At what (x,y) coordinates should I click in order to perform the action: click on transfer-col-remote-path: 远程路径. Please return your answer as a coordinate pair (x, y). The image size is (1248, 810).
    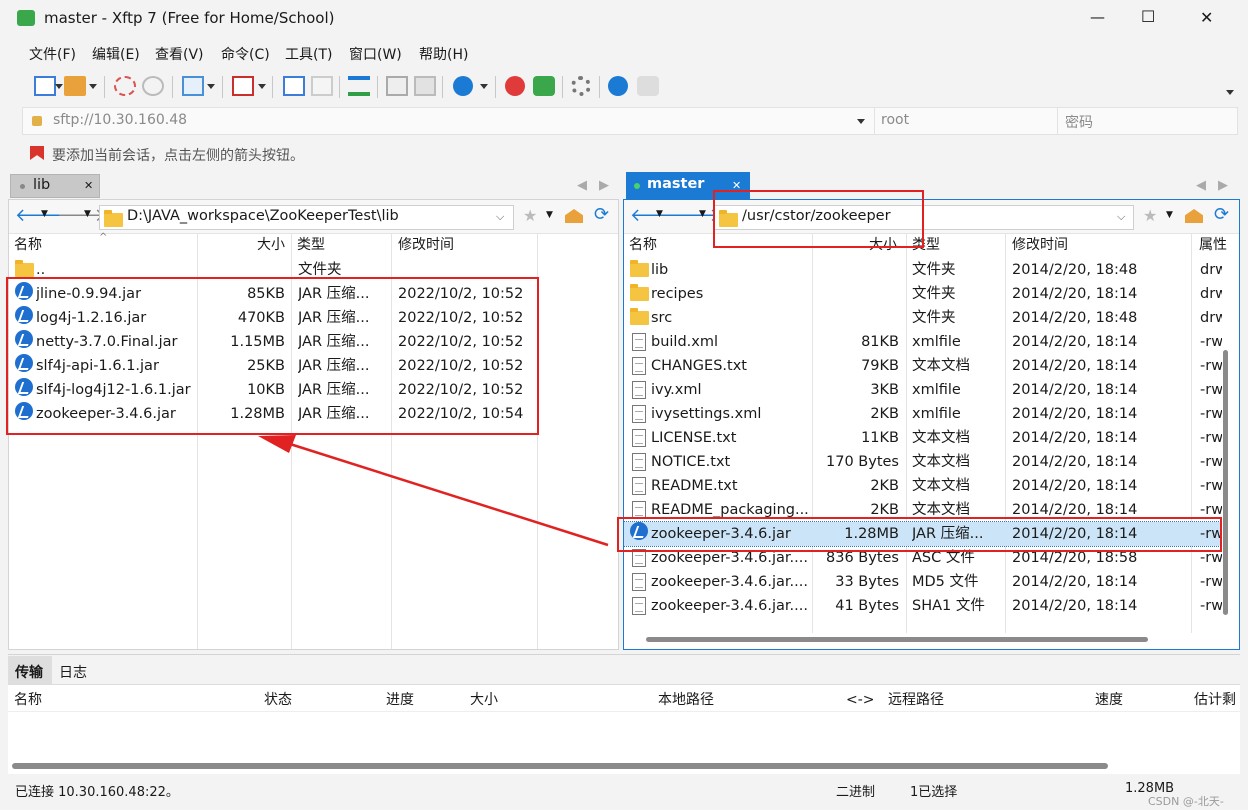
    Looking at the image, I should click on (916, 700).